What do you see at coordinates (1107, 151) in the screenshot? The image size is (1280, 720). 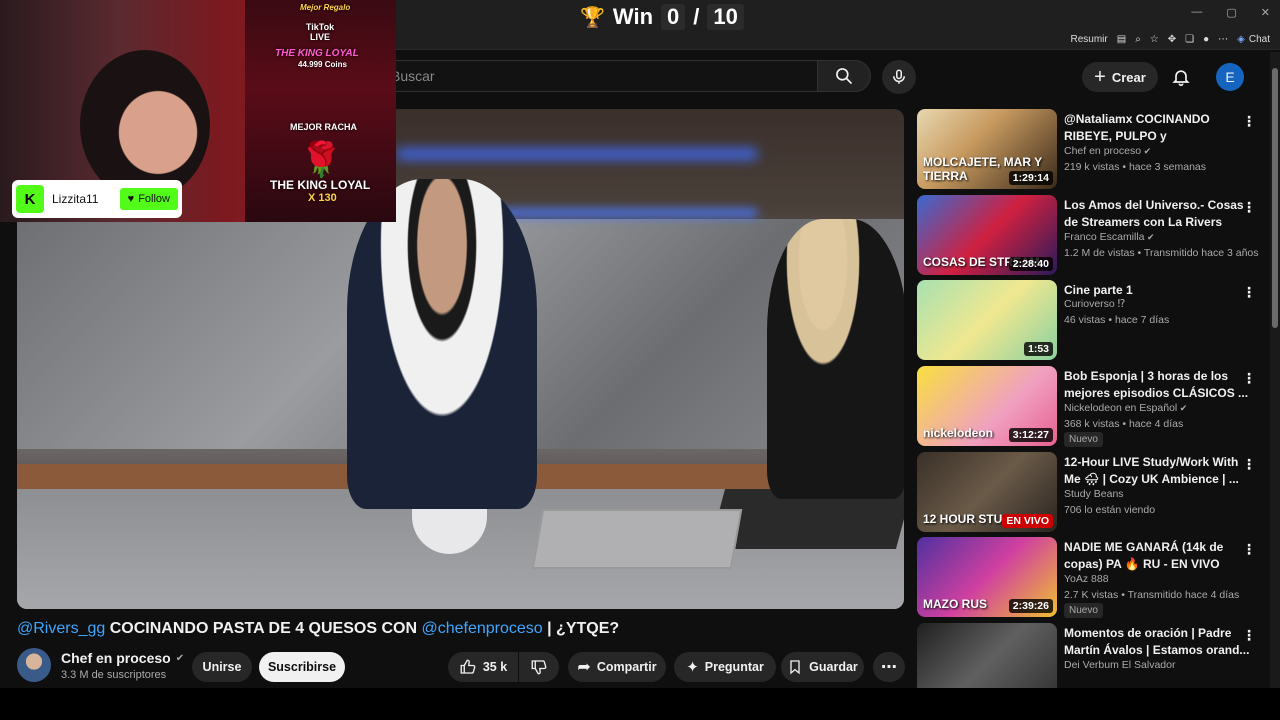 I see `recommendation-channel: Chef en proceso ✔` at bounding box center [1107, 151].